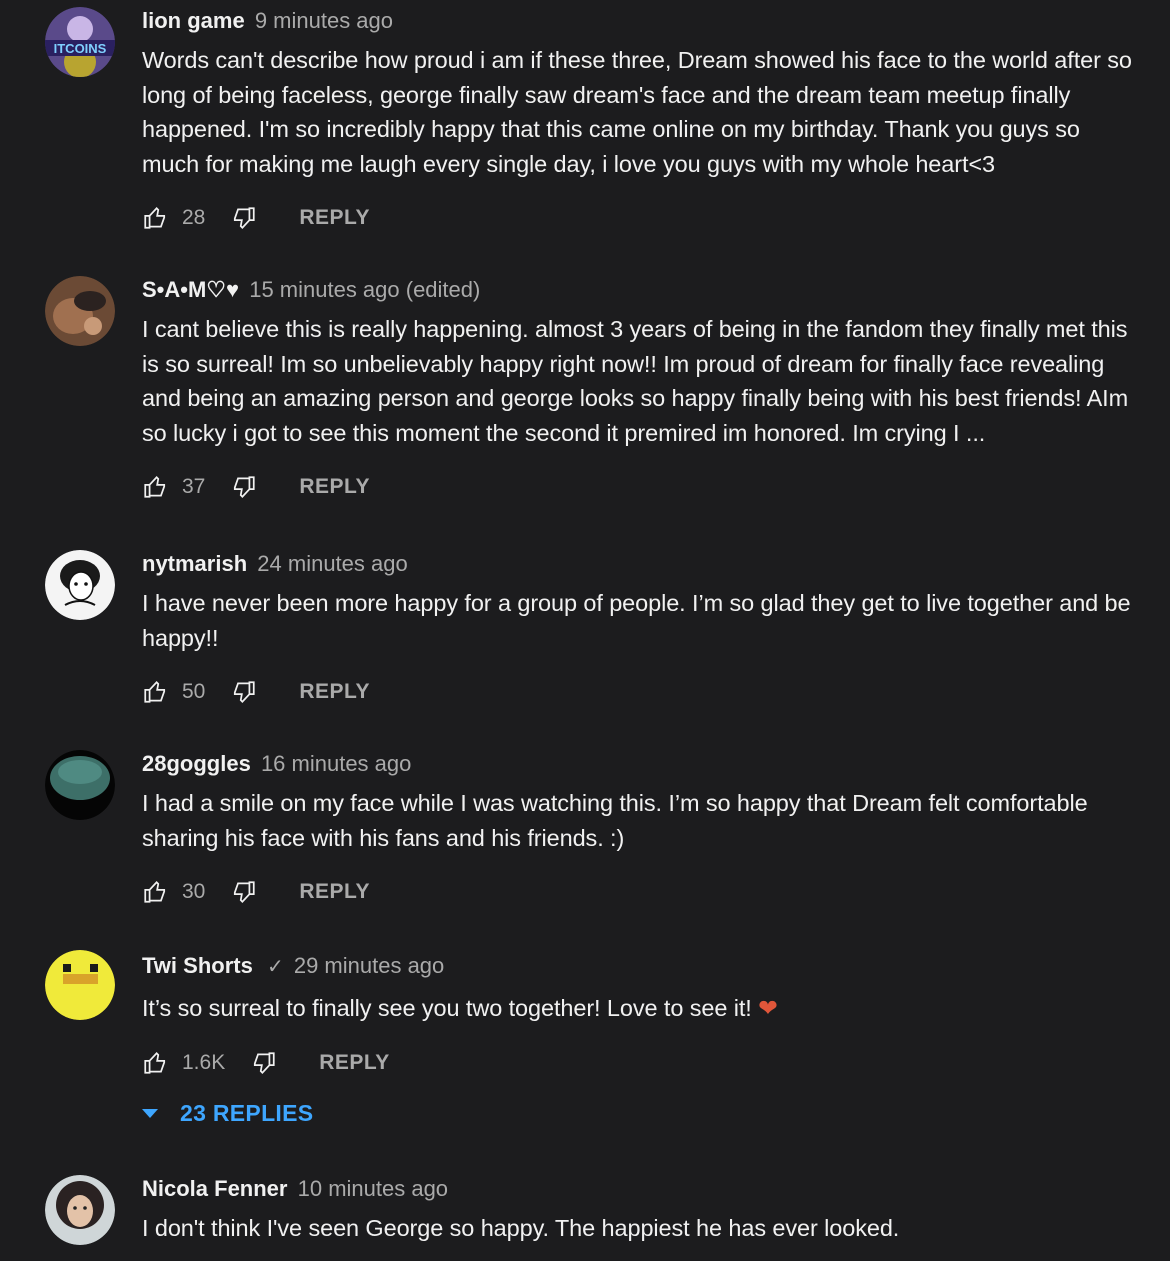 The height and width of the screenshot is (1261, 1170). I want to click on author-name: nytmarish, so click(194, 563).